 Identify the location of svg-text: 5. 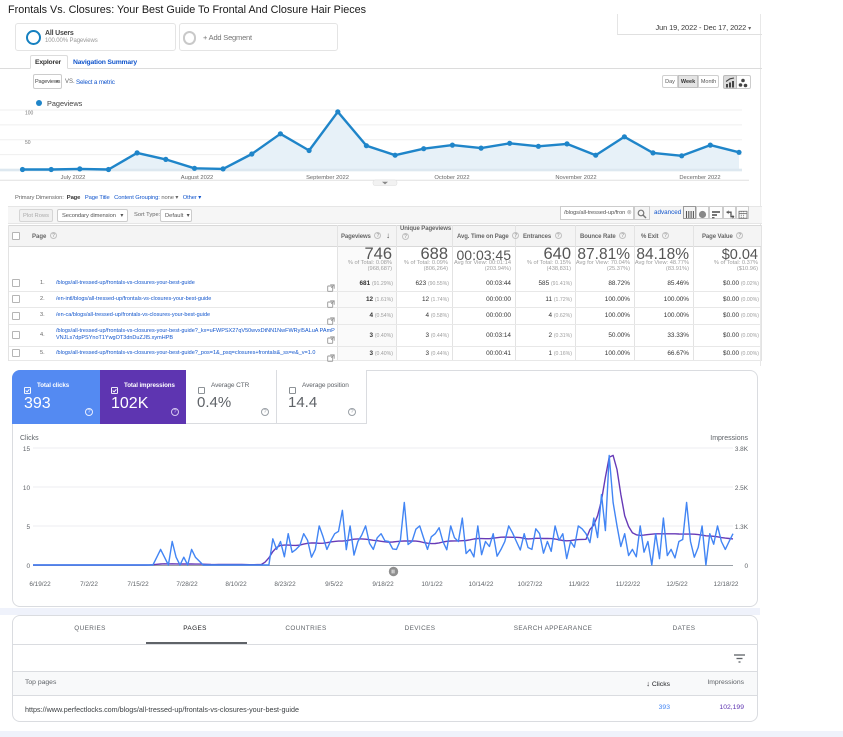
(28, 527).